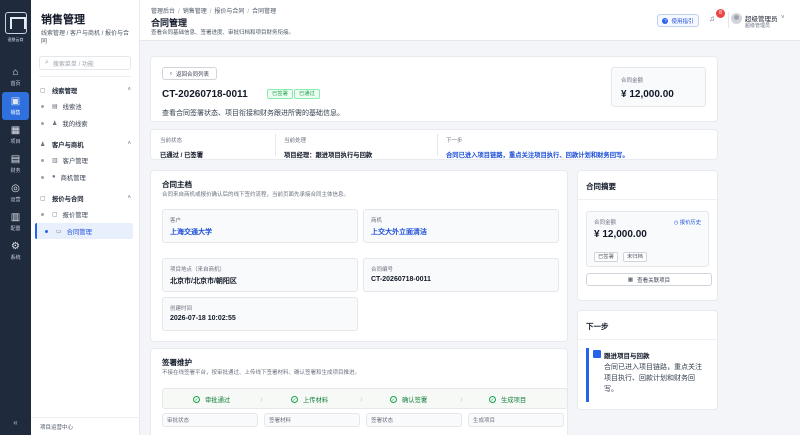 This screenshot has height=435, width=800. What do you see at coordinates (65, 91) in the screenshot?
I see `group-label: 线索管理` at bounding box center [65, 91].